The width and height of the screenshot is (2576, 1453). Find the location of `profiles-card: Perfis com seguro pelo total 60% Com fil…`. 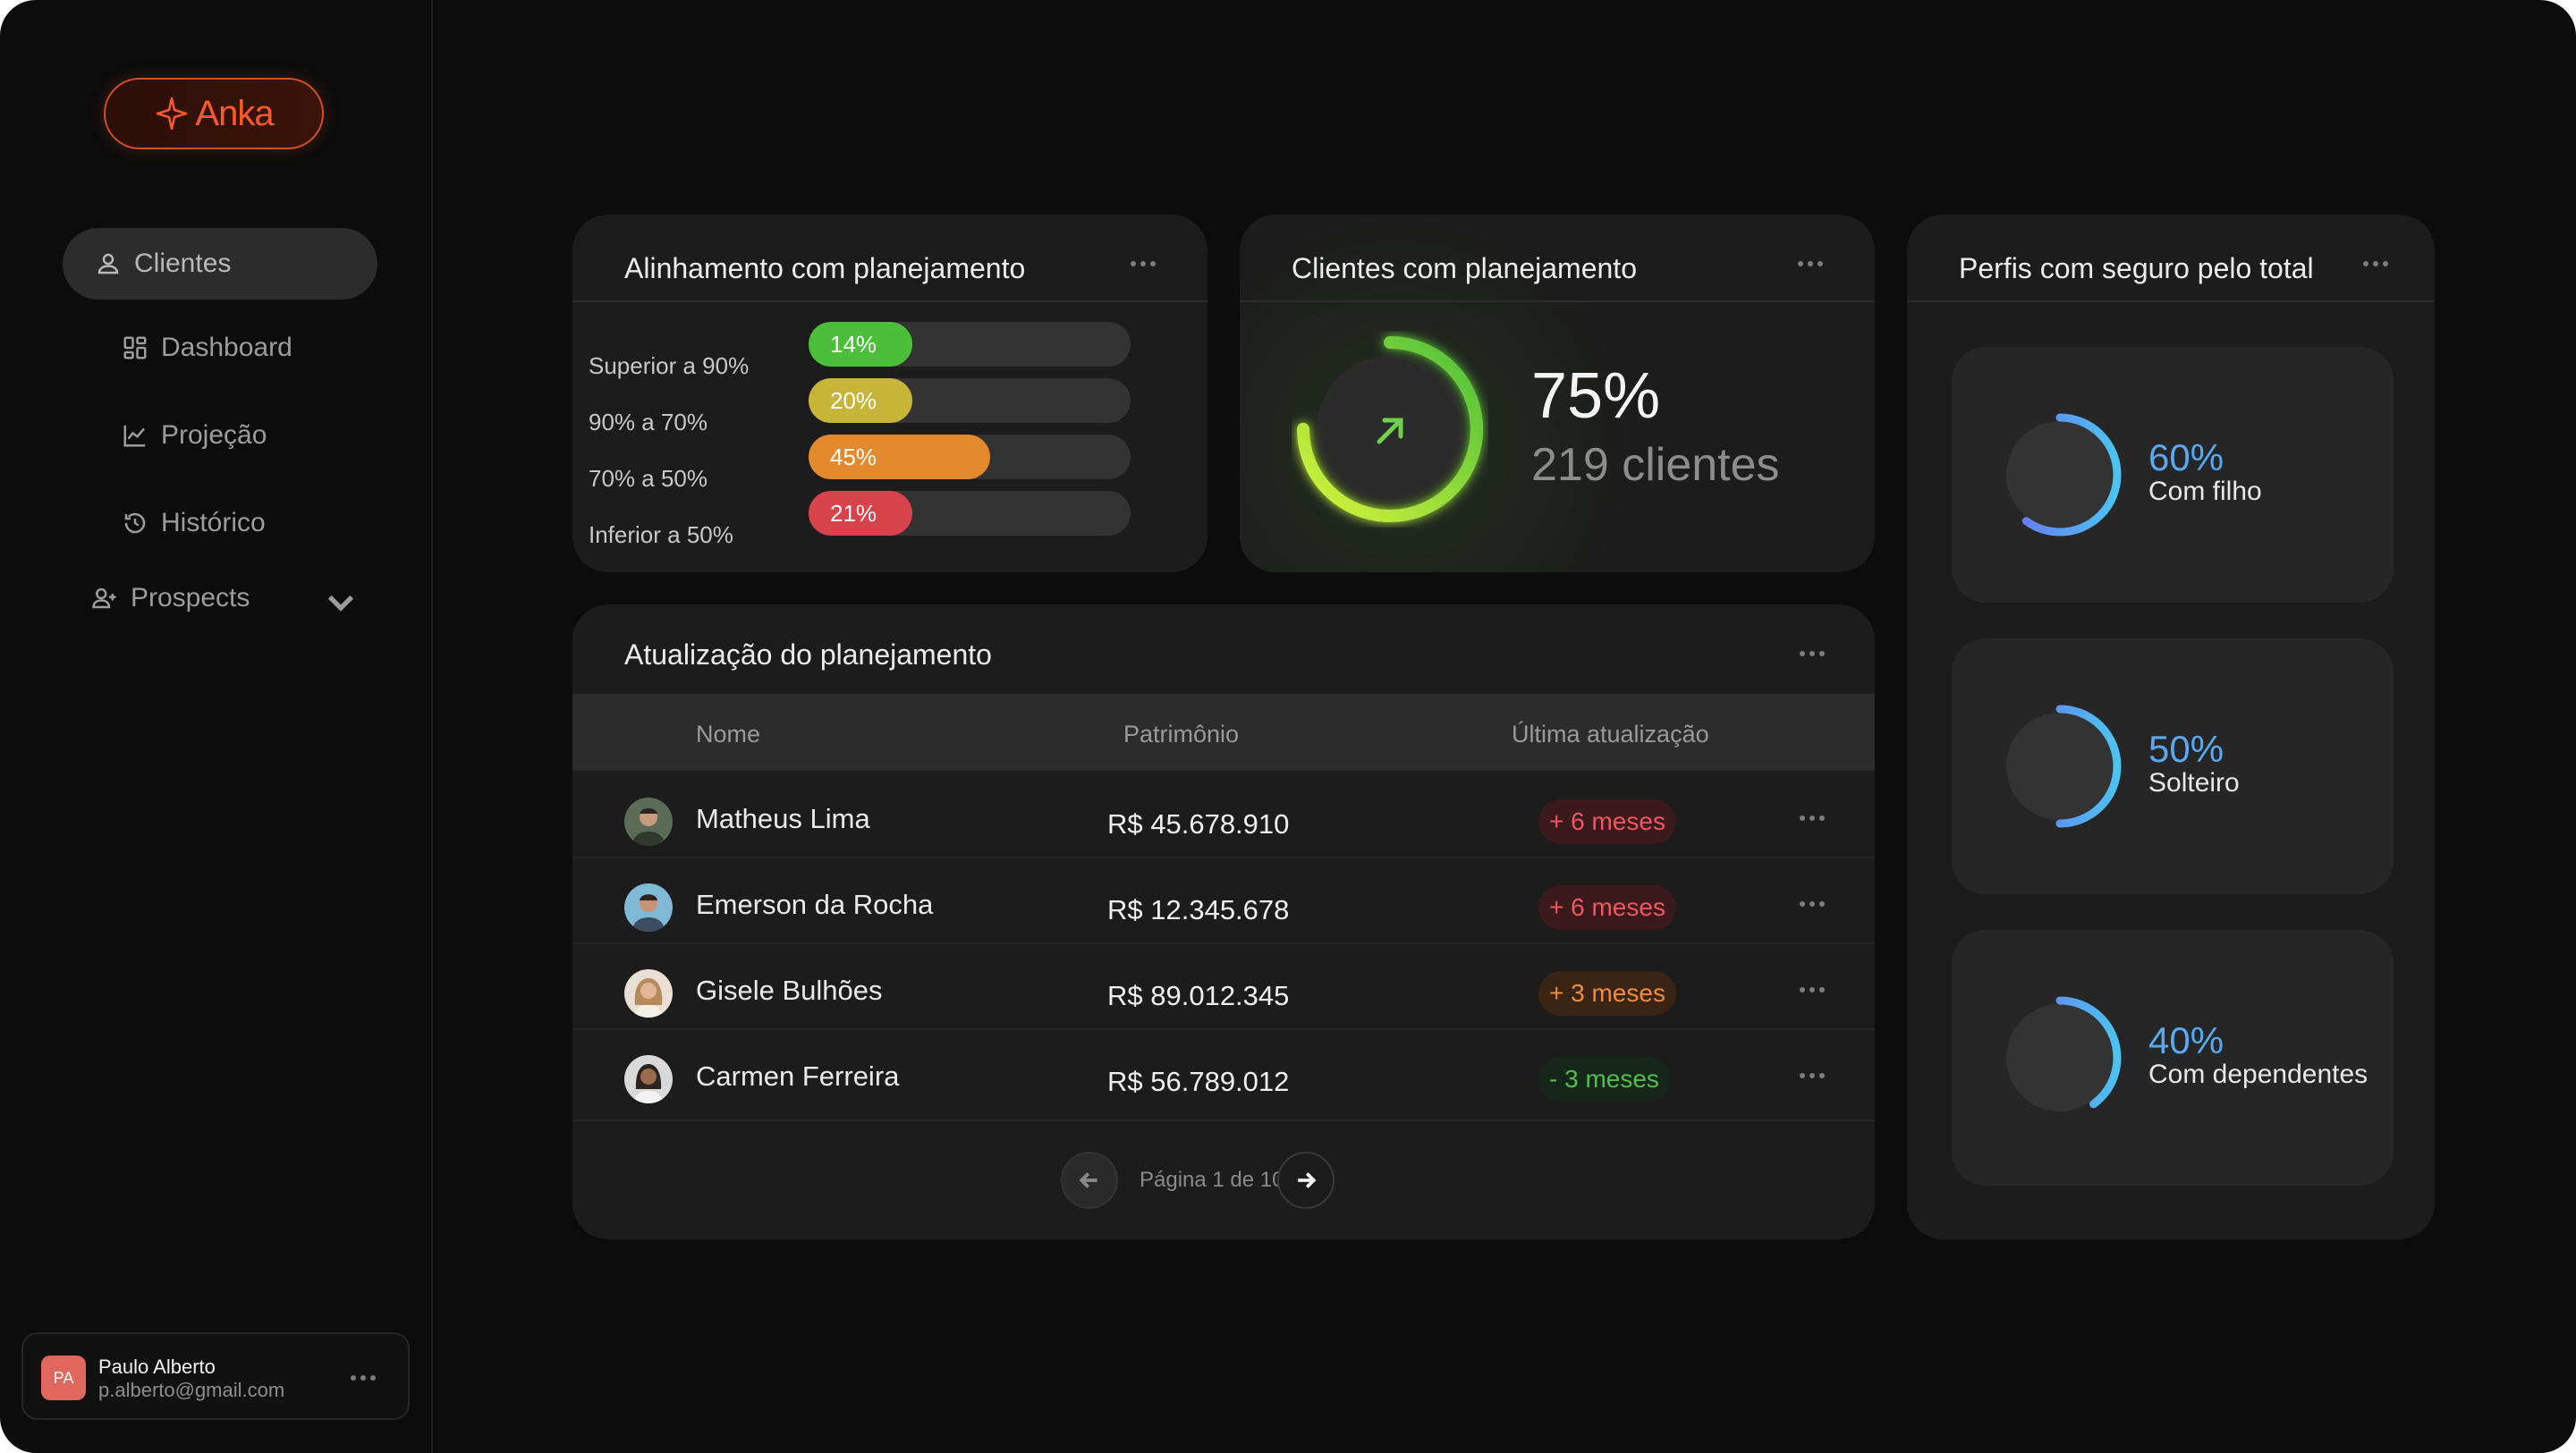

profiles-card: Perfis com seguro pelo total 60% Com fil… is located at coordinates (2171, 727).